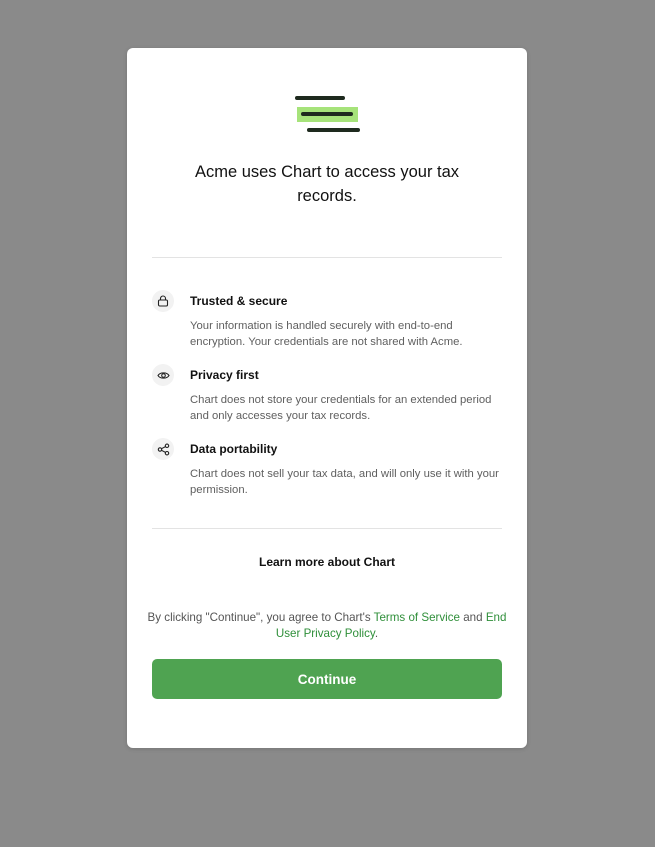  Describe the element at coordinates (327, 528) in the screenshot. I see `bottom-divider` at that location.